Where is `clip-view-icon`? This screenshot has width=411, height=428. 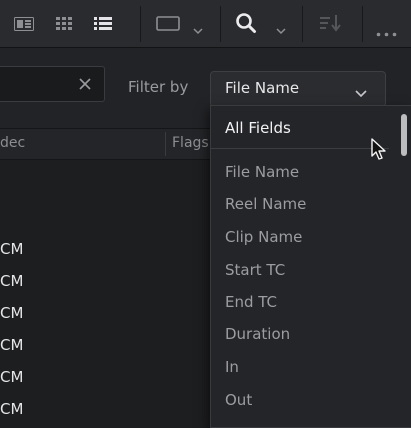 clip-view-icon is located at coordinates (168, 25).